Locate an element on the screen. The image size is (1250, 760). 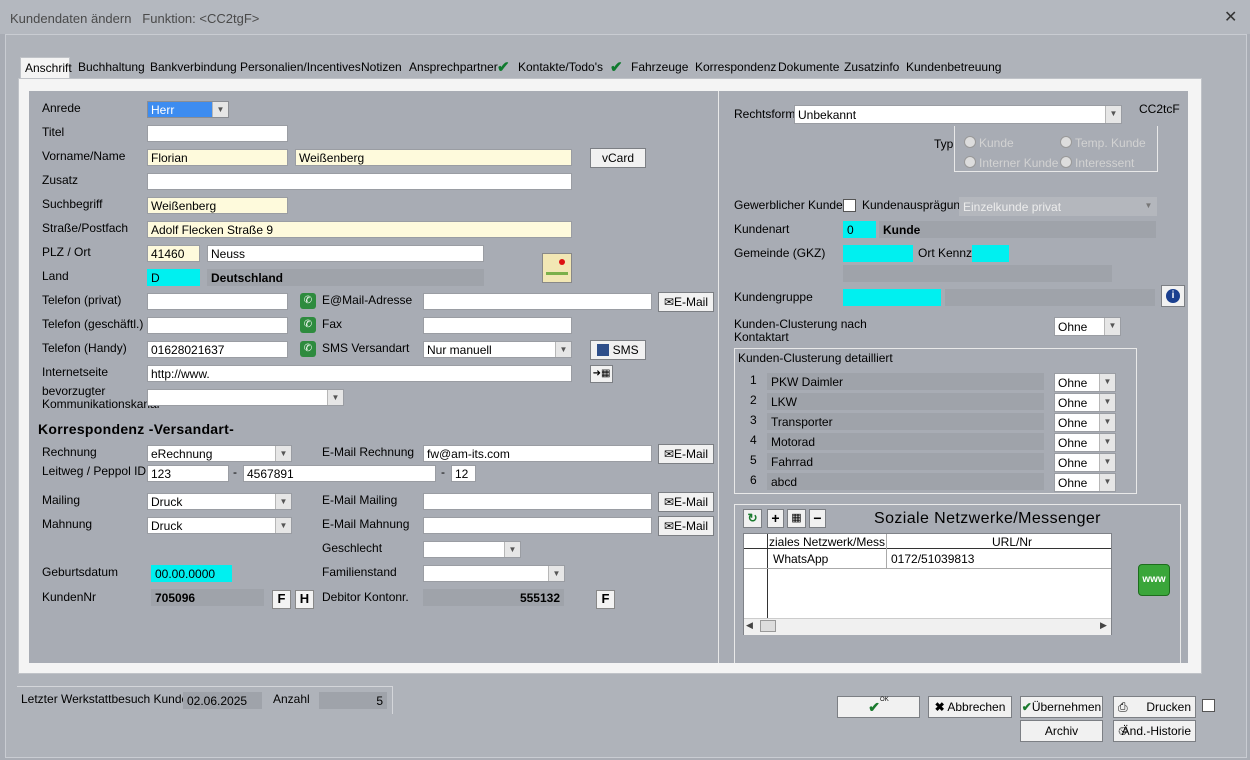
clustering-detail-title: Kunden-Clusterung detailliert is located at coordinates (815, 358).